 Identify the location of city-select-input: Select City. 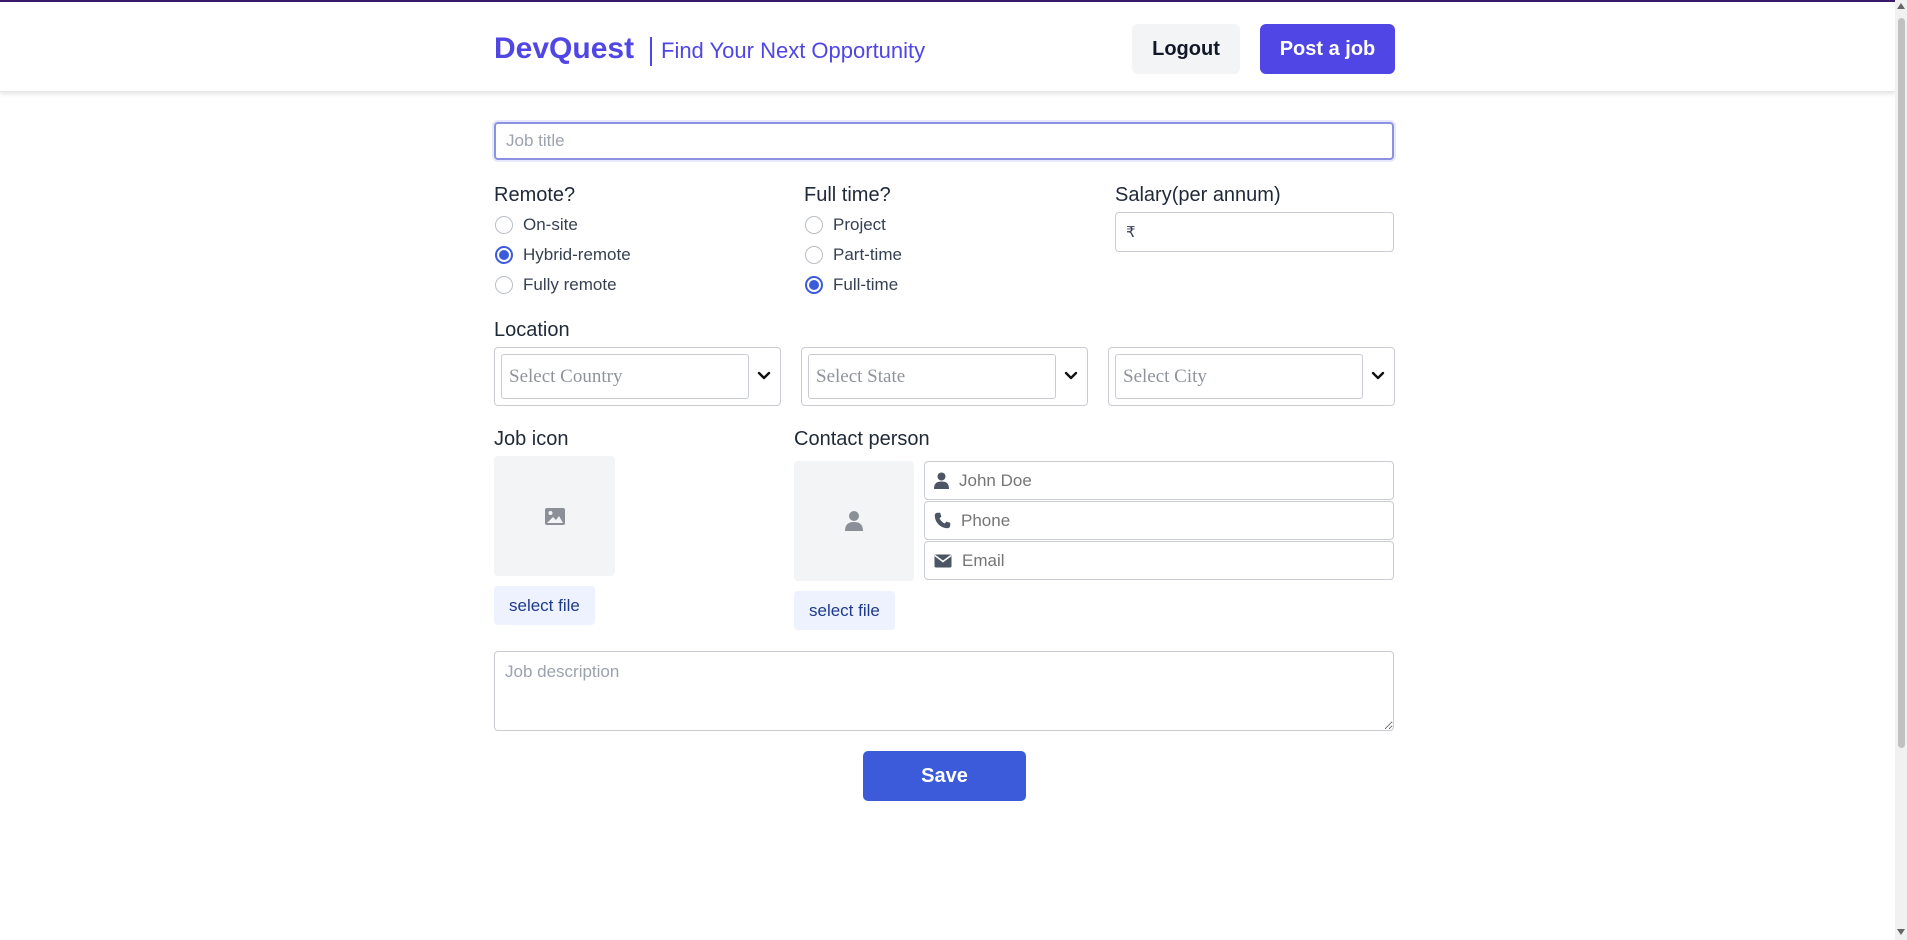
(1239, 376).